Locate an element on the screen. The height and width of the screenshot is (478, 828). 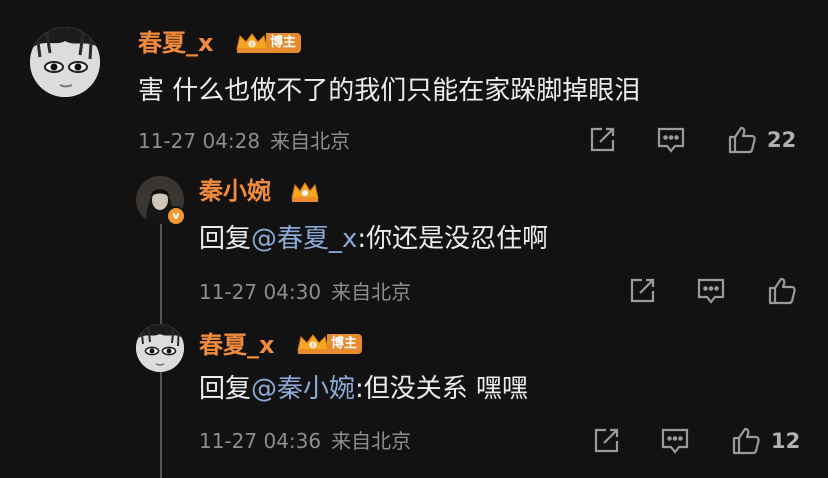
like-button is located at coordinates (787, 291).